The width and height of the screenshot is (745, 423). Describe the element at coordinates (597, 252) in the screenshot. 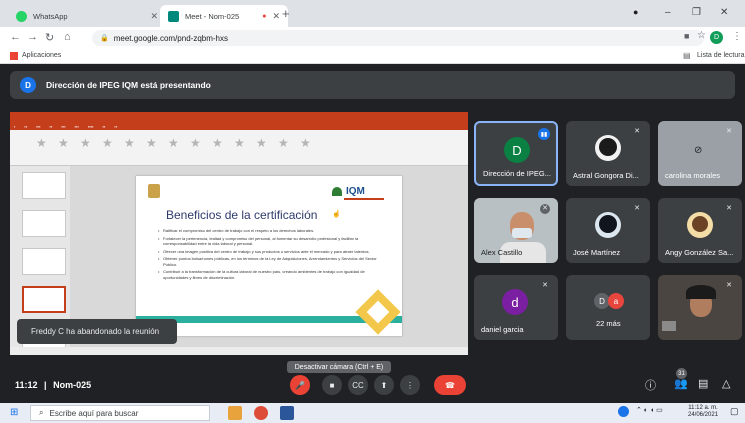

I see `participant-name: José Martínez` at that location.